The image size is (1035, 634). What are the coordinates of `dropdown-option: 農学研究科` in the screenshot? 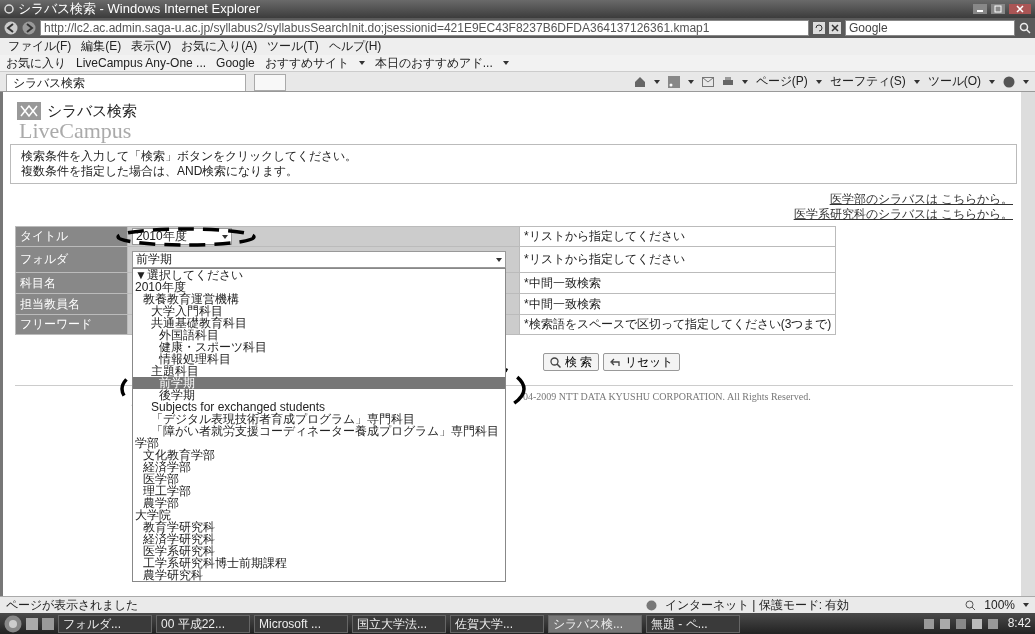 It's located at (319, 575).